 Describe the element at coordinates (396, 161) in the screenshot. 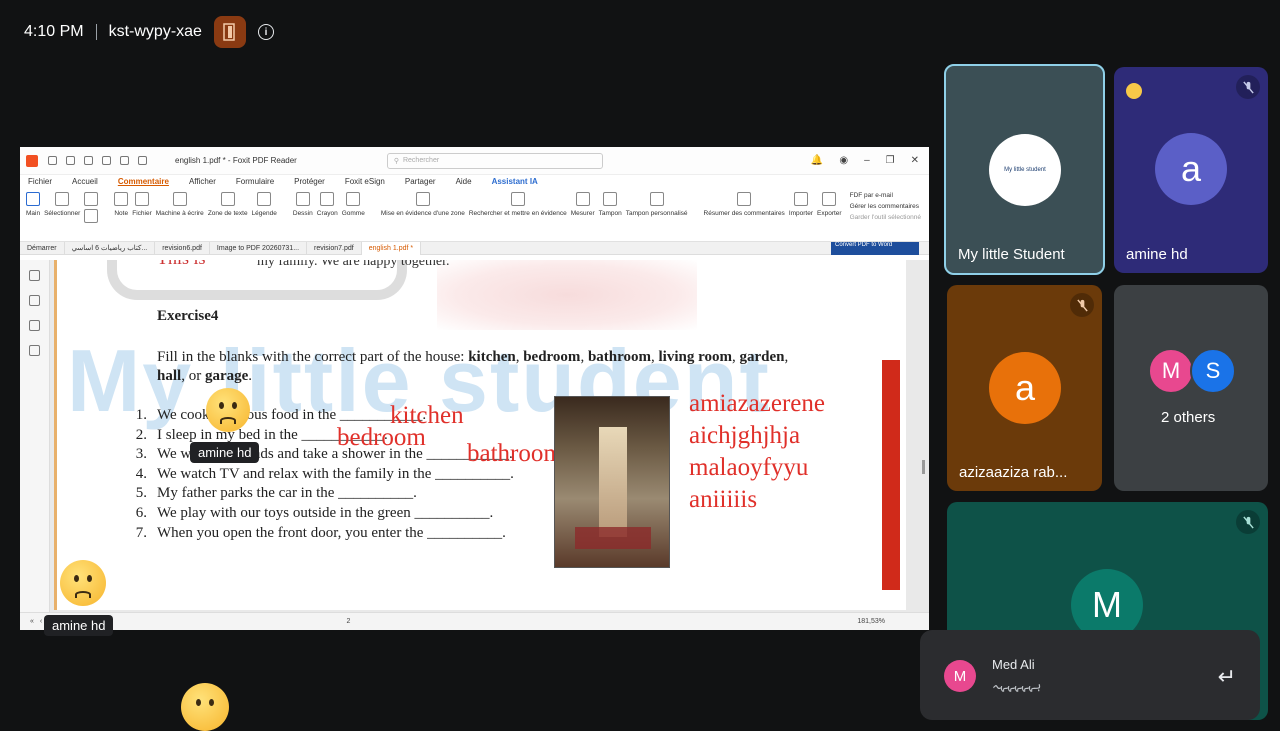

I see `search-icon: ⚲` at that location.